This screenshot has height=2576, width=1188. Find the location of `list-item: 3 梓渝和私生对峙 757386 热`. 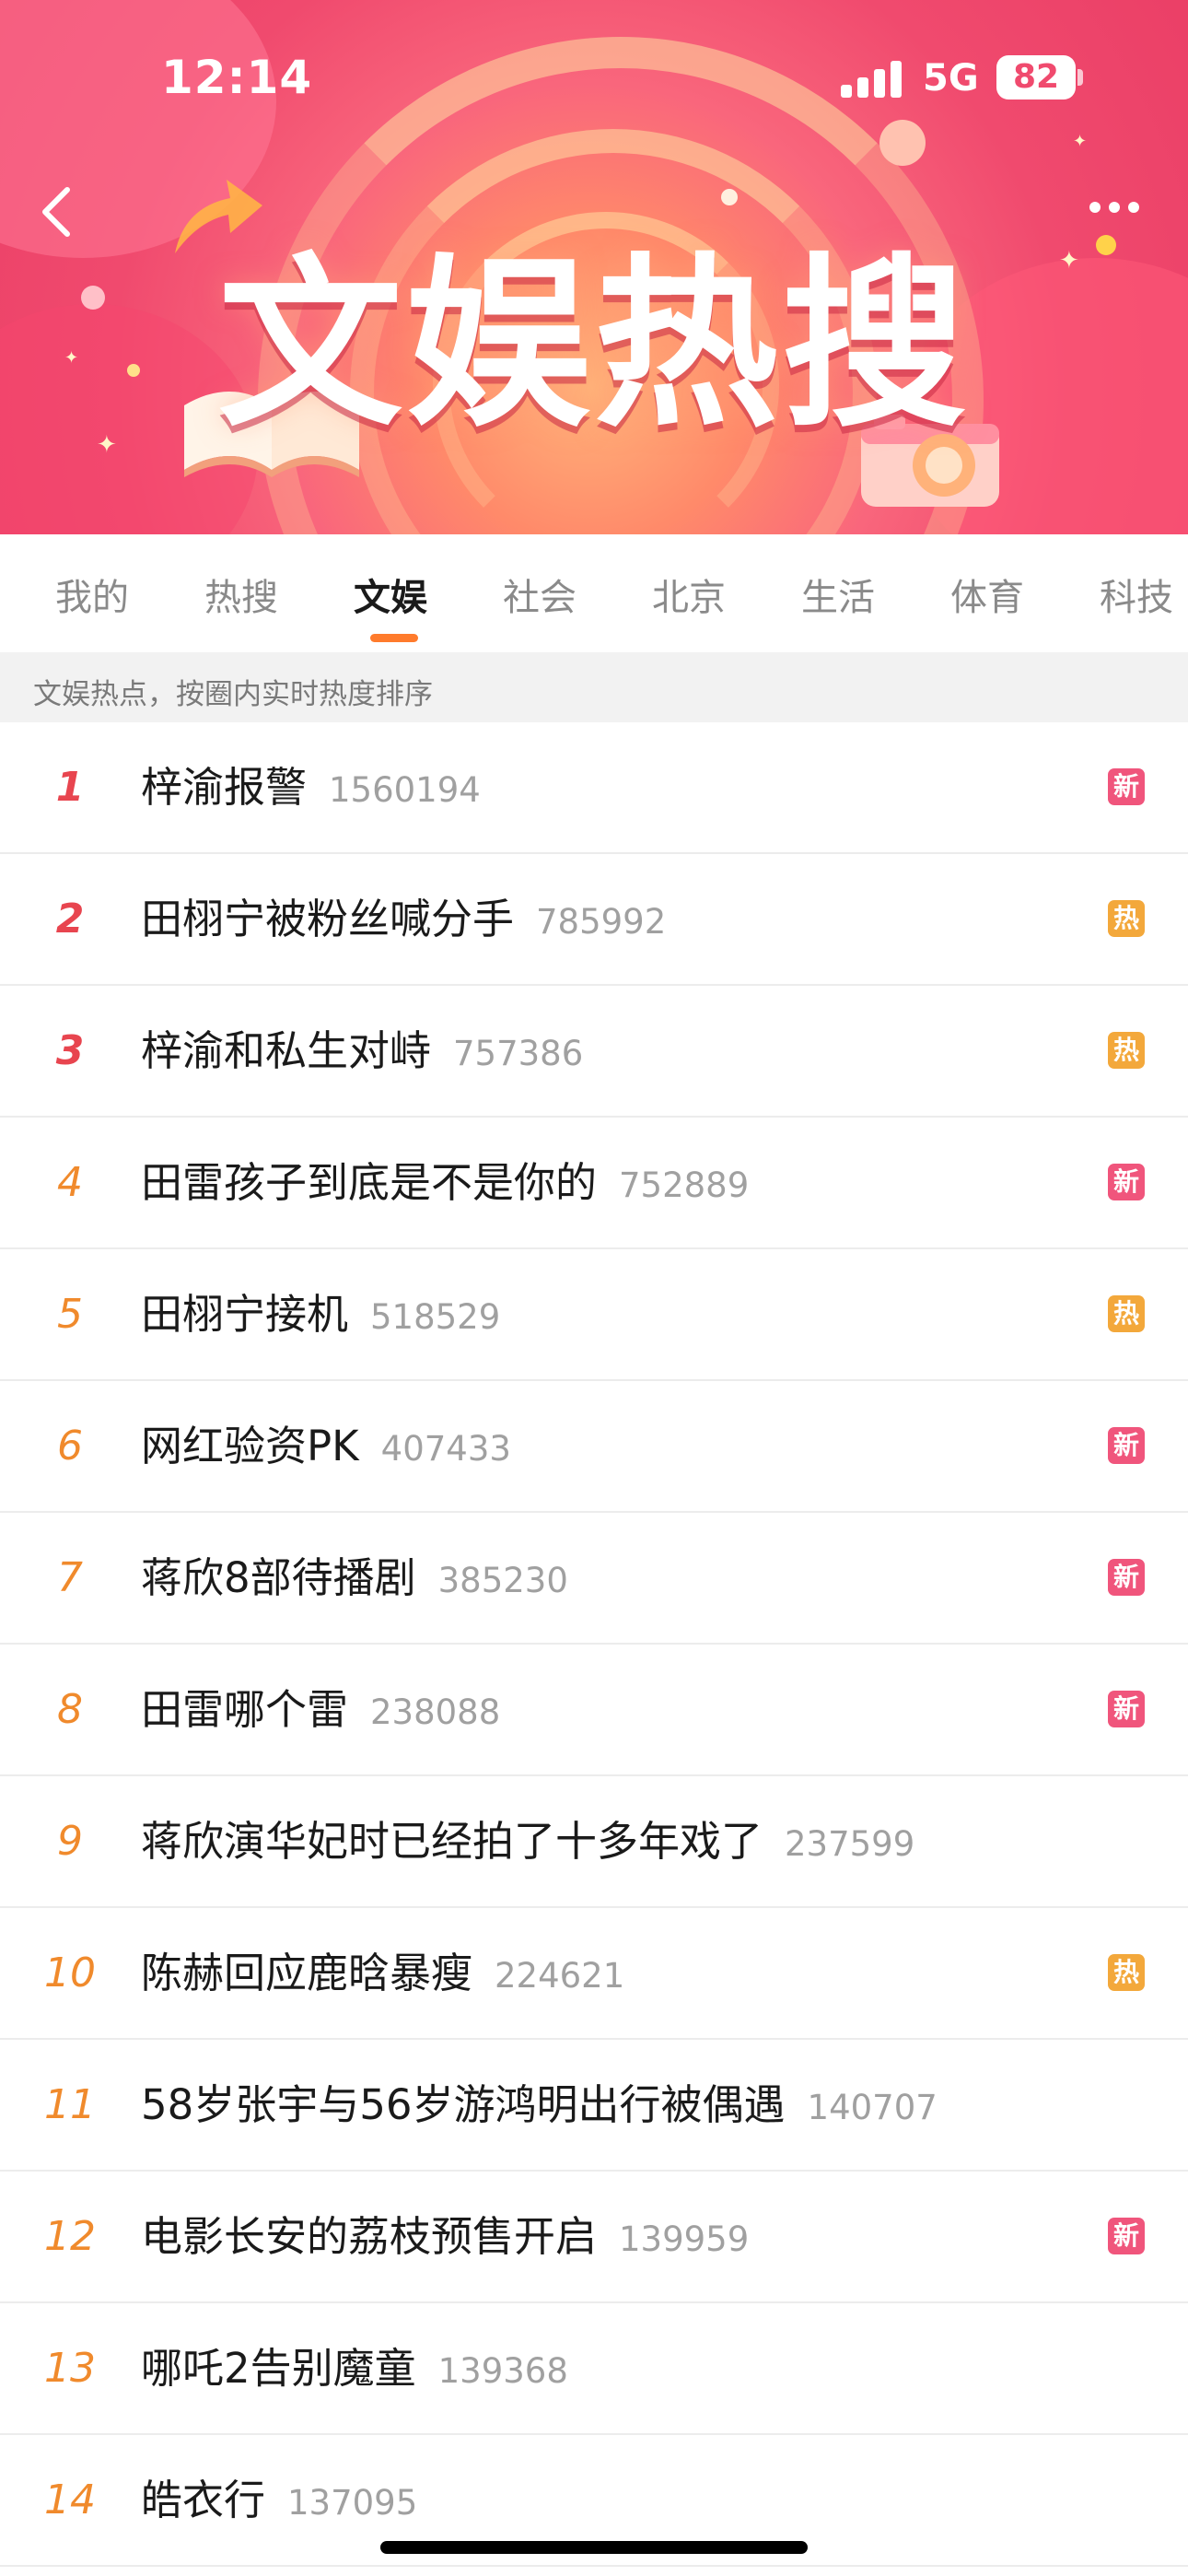

list-item: 3 梓渝和私生对峙 757386 热 is located at coordinates (594, 1052).